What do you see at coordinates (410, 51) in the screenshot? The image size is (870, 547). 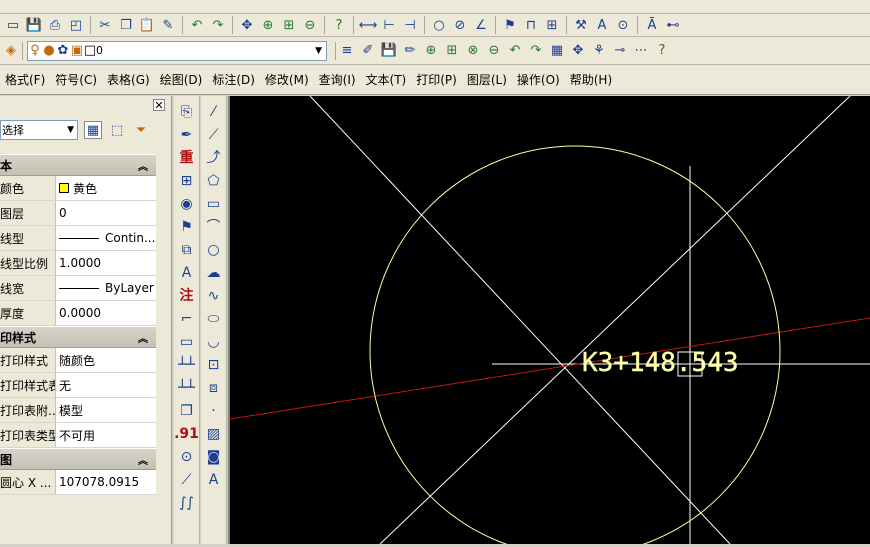 I see `pencil-icon: ✏` at bounding box center [410, 51].